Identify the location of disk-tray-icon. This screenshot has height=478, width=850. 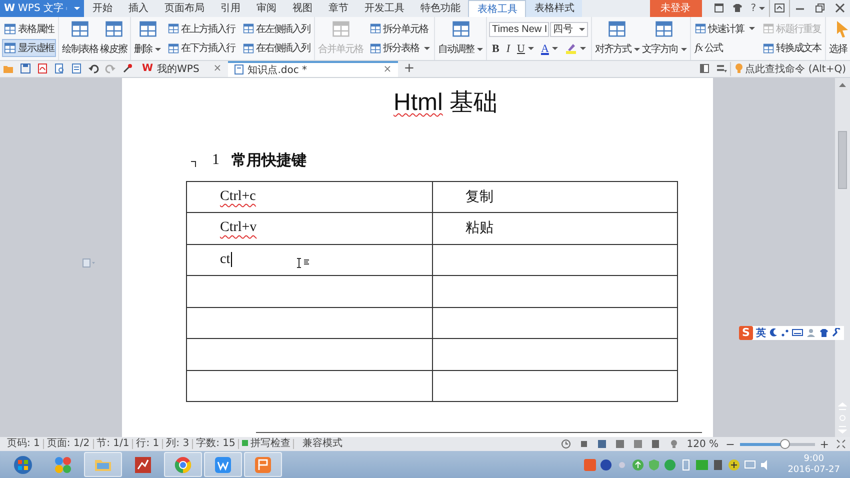
(718, 464).